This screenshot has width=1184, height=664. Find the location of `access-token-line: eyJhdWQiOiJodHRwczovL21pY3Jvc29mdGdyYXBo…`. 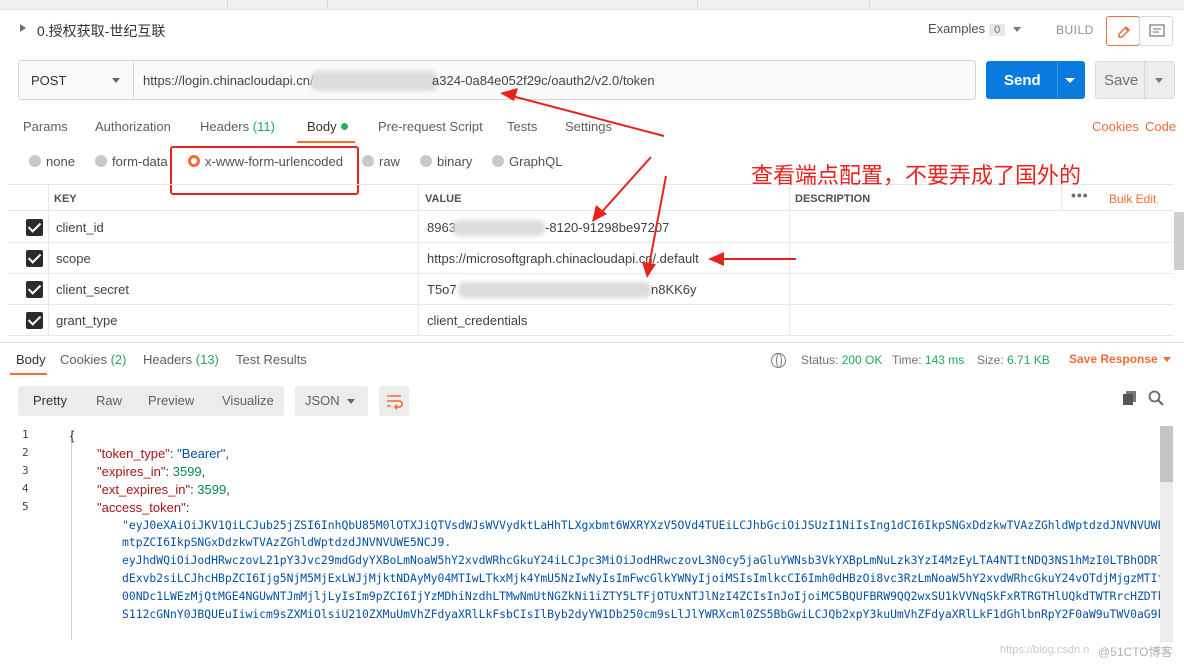

access-token-line: eyJhdWQiOiJodHRwczovL21pY3Jvc29mdGdyYXBo… is located at coordinates (642, 560).